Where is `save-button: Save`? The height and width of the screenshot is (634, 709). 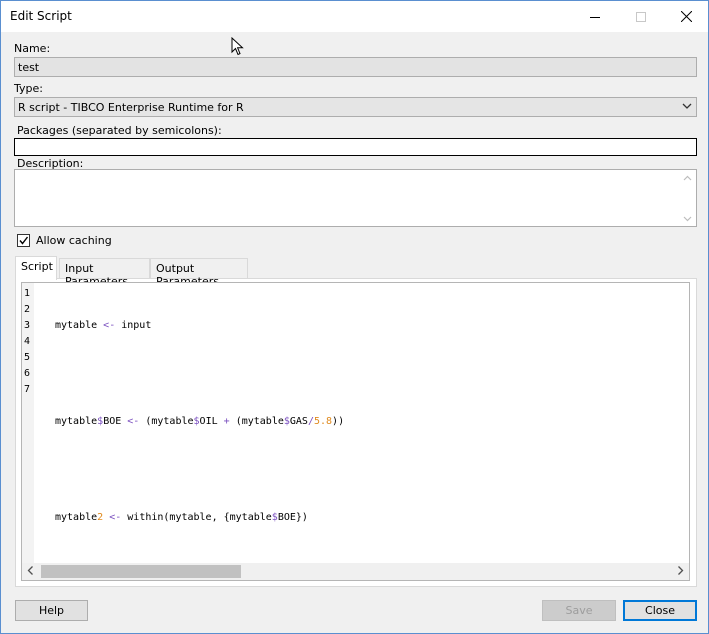
save-button: Save is located at coordinates (579, 610).